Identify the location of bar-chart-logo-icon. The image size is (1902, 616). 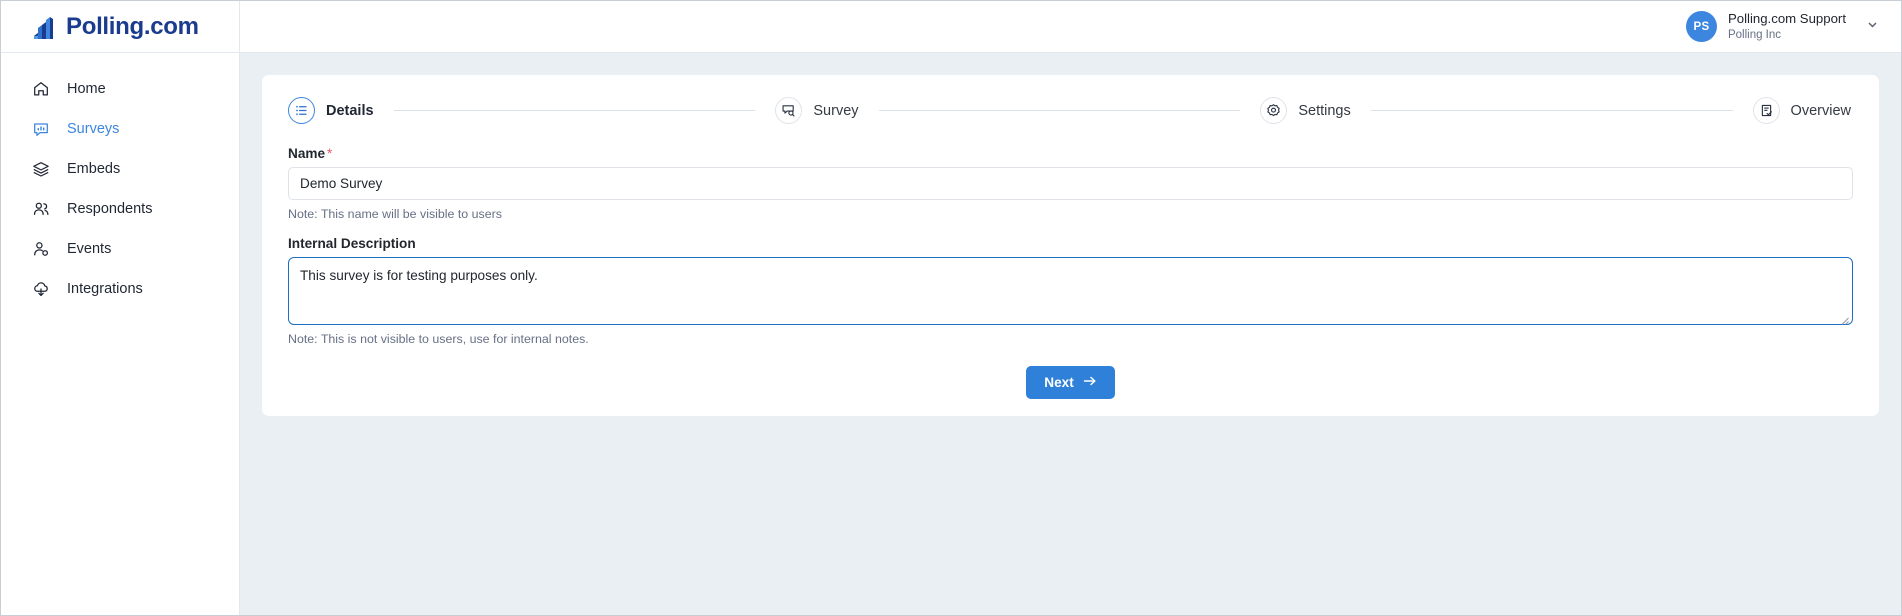
(44, 27).